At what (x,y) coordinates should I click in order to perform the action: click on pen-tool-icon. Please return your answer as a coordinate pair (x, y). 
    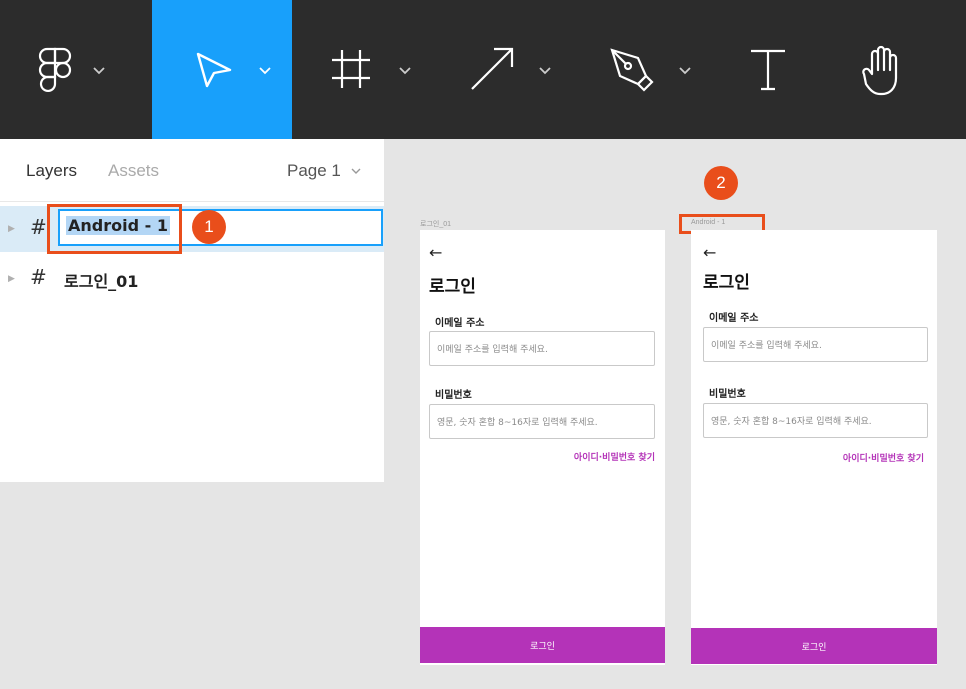
    Looking at the image, I should click on (632, 70).